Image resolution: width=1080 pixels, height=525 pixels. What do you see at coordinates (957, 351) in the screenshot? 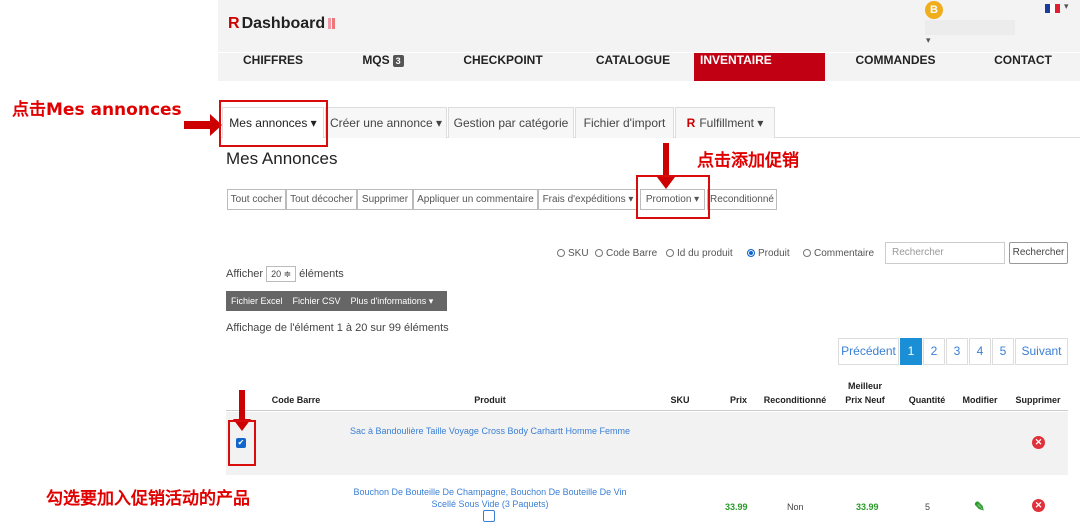
I see `pagination-page-3: 3` at bounding box center [957, 351].